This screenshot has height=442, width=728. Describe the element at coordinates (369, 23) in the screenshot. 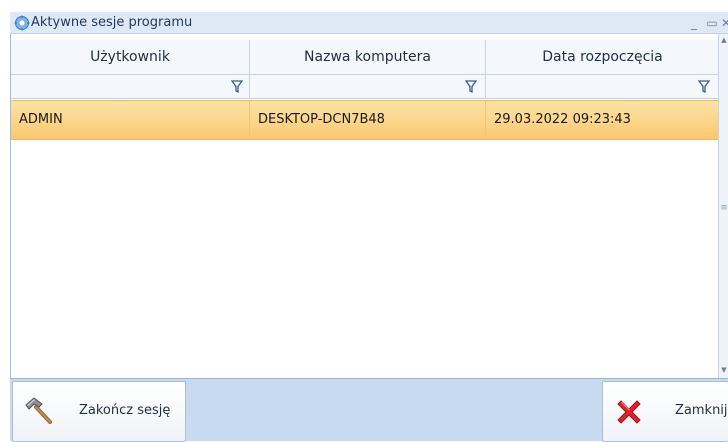

I see `title-bar: Aktywne sesje programu _ ▭ ✕` at that location.